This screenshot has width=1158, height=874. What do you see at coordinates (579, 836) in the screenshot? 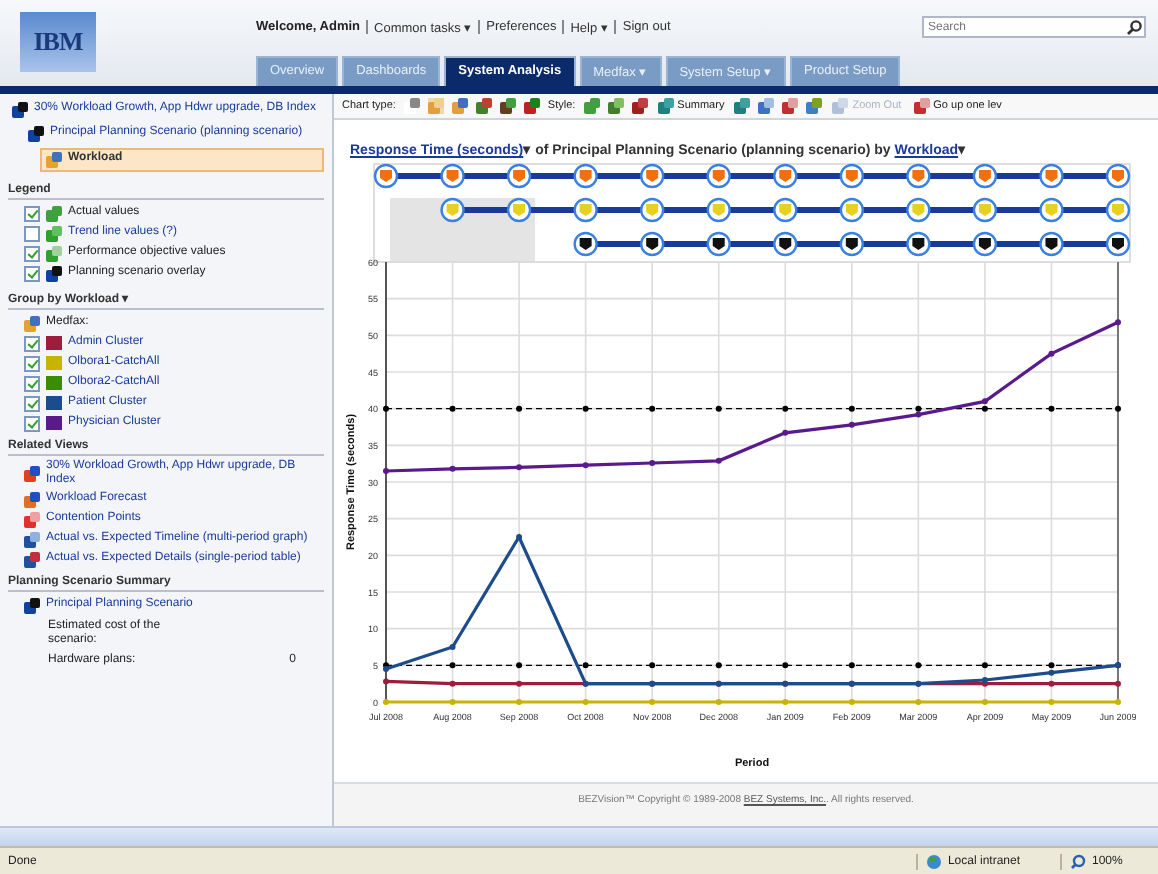
I see `horizontal-scrollbar` at bounding box center [579, 836].